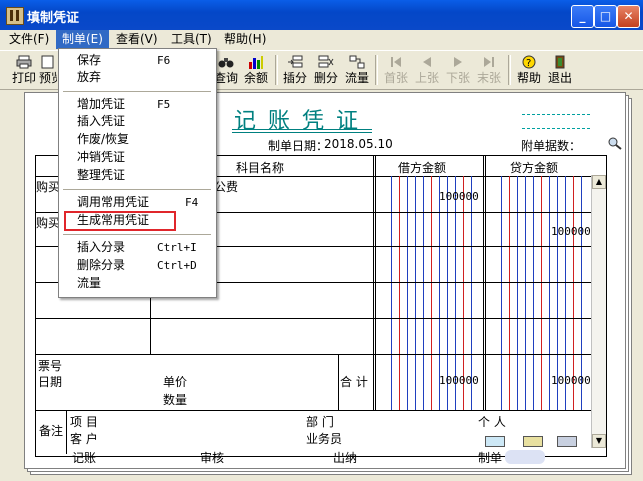 The width and height of the screenshot is (643, 481). I want to click on tools-icon, so click(567, 441).